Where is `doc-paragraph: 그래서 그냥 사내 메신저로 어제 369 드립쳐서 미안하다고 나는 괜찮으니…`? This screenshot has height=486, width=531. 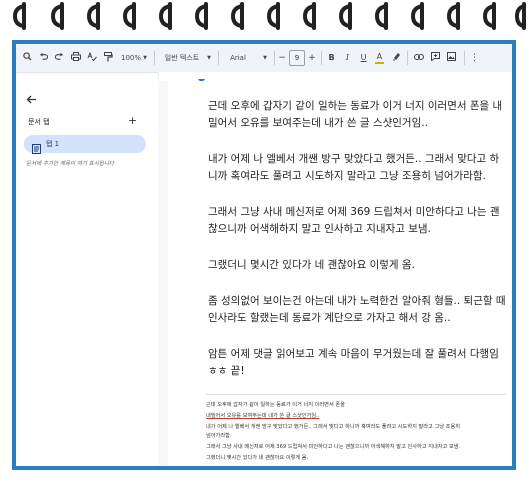 doc-paragraph: 그래서 그냥 사내 메신저로 어제 369 드립쳐서 미안하다고 나는 괜찮으니… is located at coordinates (354, 220).